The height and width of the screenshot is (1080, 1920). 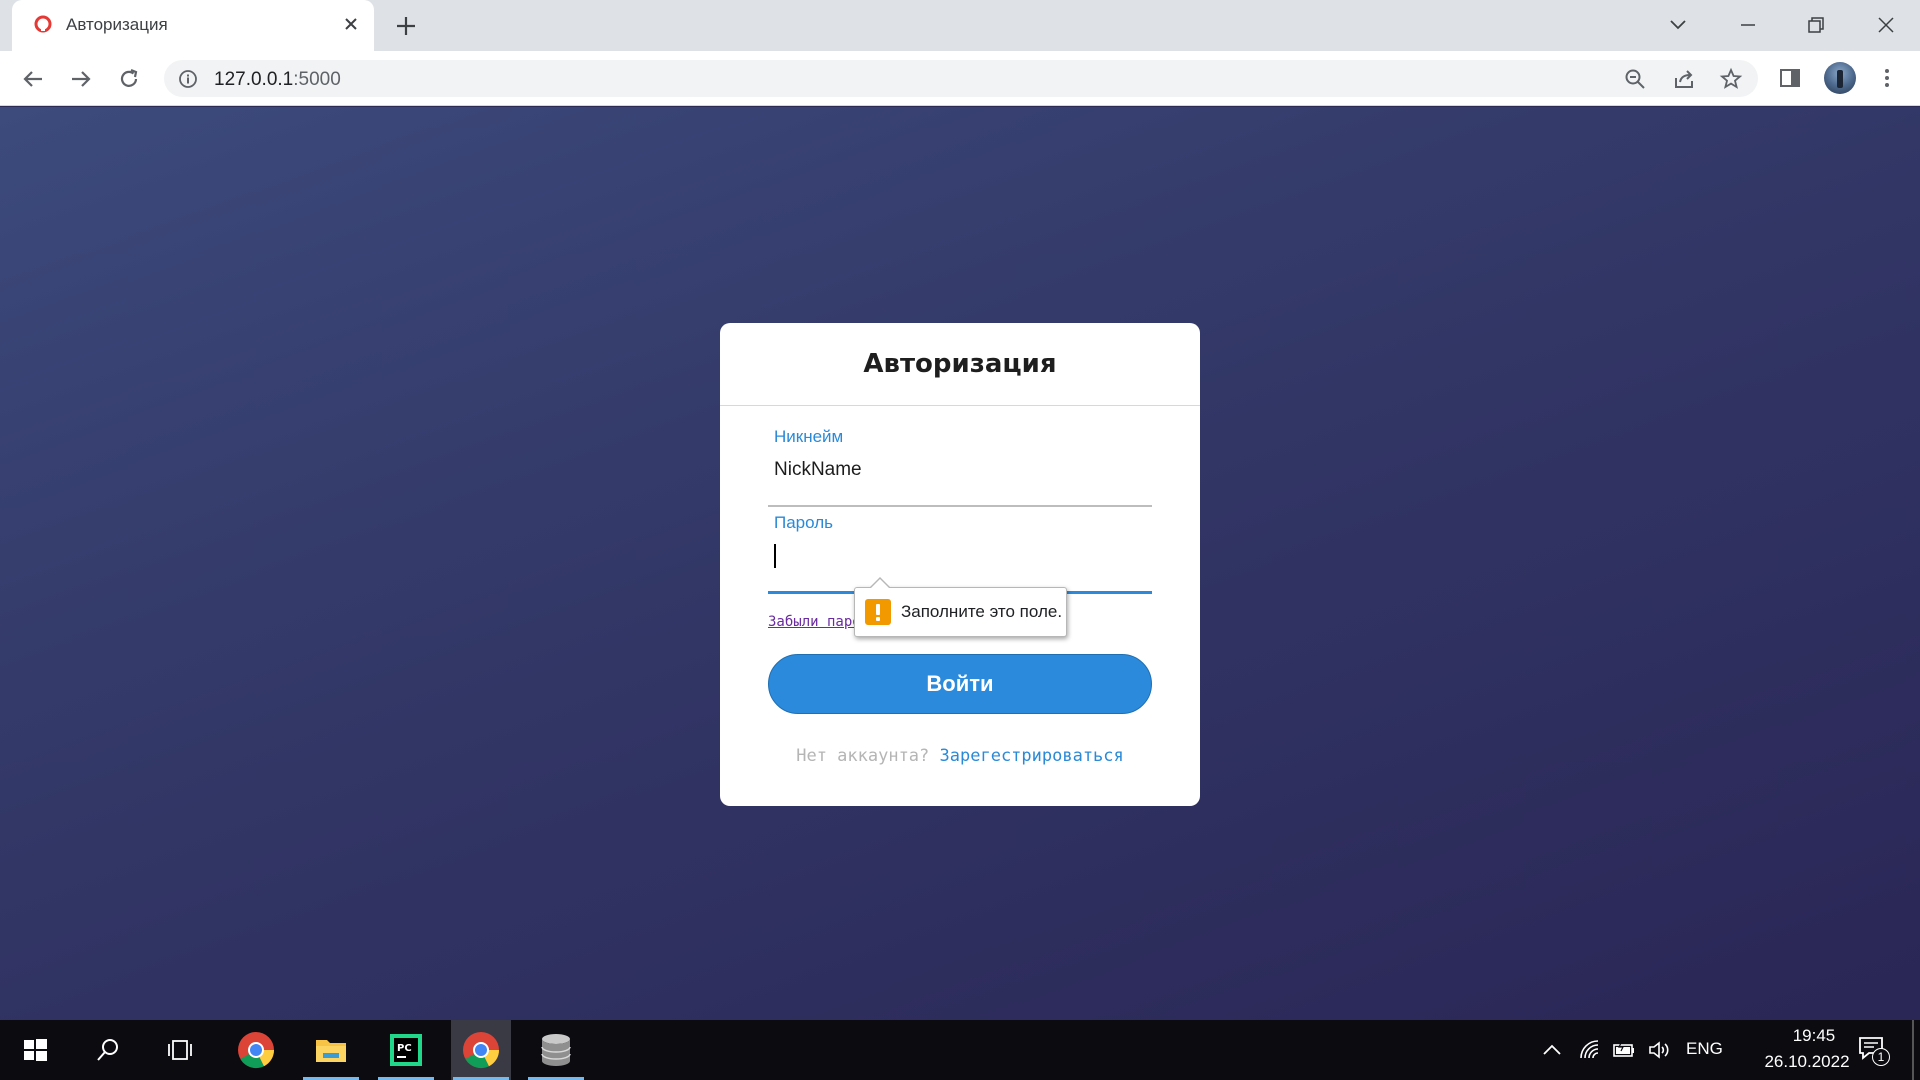 I want to click on no-account-text: Нет аккаунта?, so click(x=863, y=756).